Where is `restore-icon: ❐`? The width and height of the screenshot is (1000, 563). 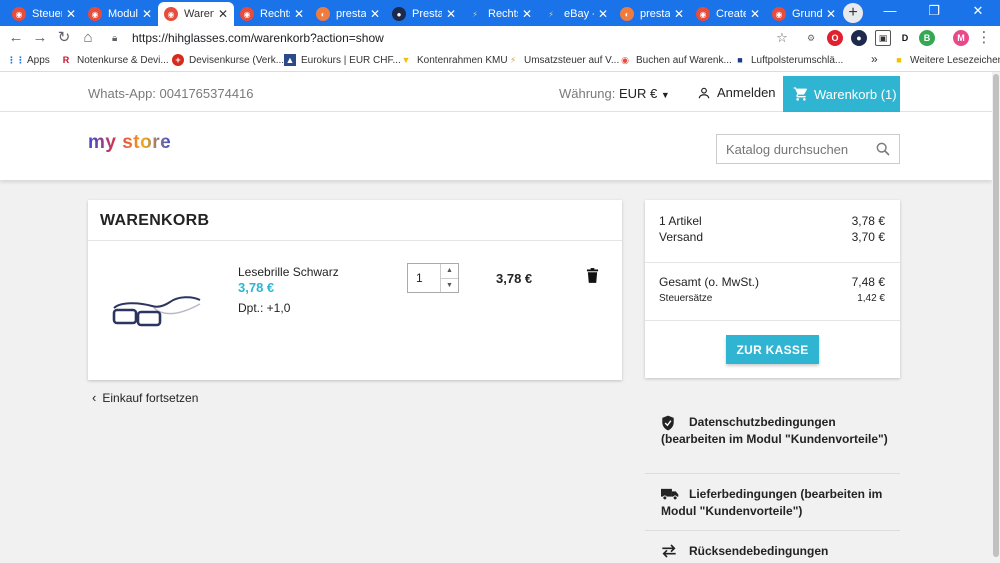 restore-icon: ❐ is located at coordinates (934, 13).